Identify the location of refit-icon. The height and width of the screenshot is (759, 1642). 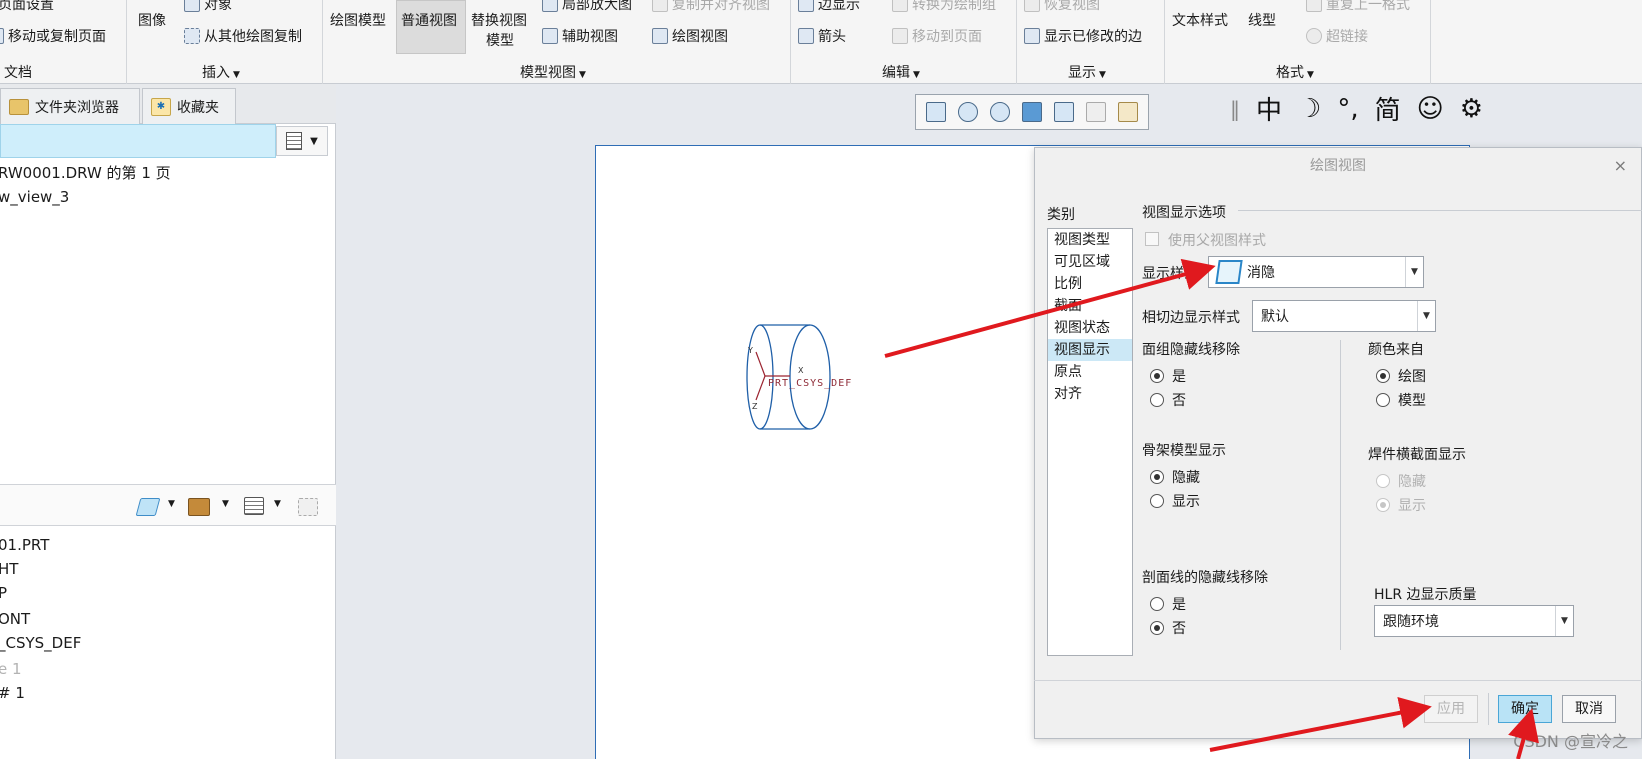
(936, 112).